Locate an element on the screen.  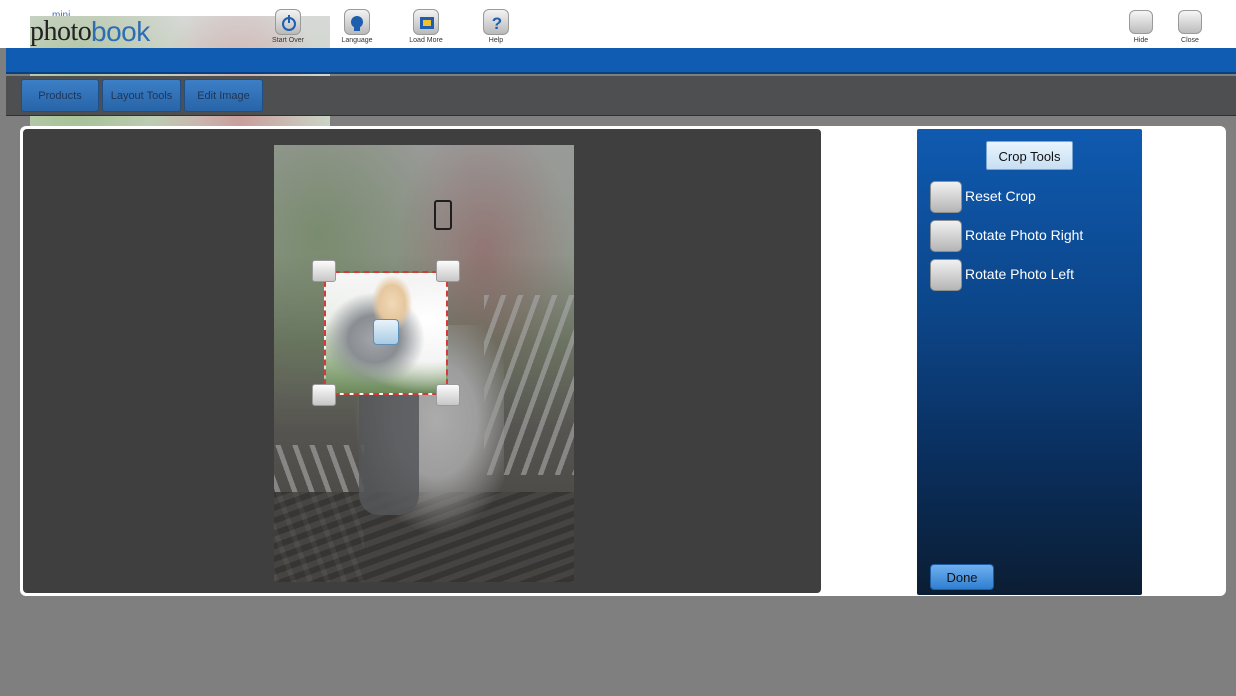
tab-bar: Products Layout Tools Edit Image is located at coordinates (621, 96).